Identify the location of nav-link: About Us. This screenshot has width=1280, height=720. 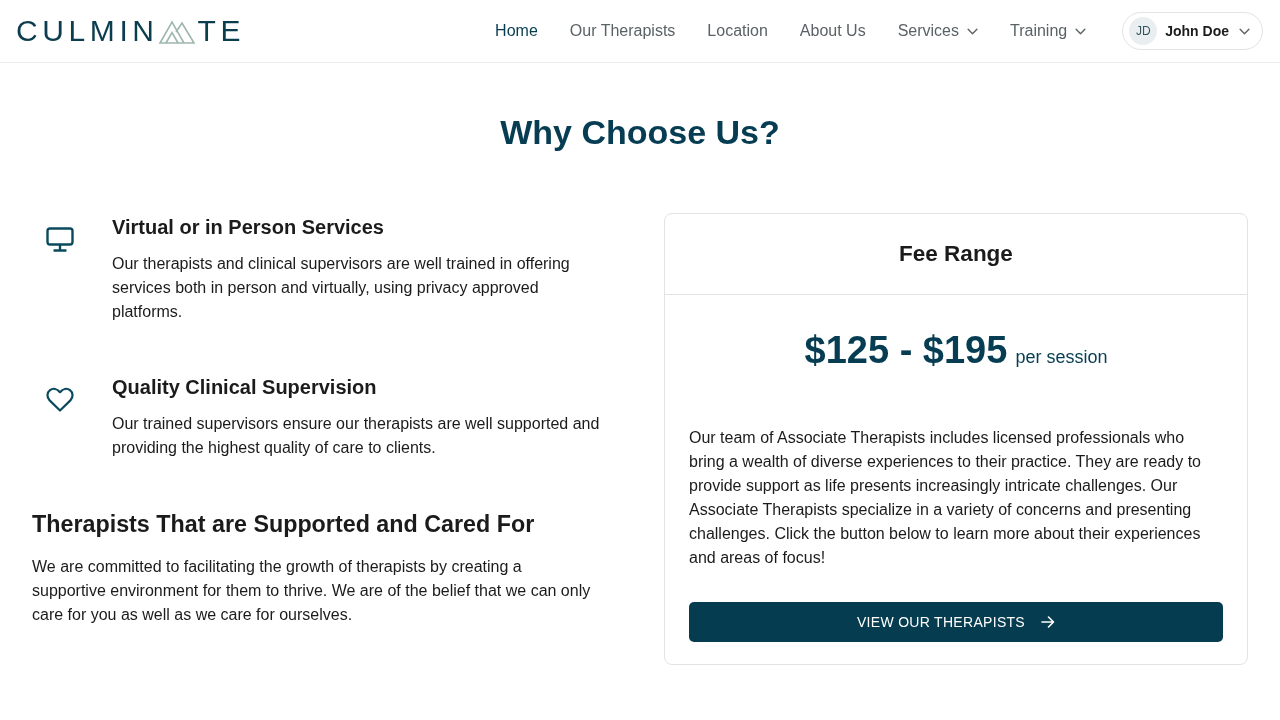
(832, 31).